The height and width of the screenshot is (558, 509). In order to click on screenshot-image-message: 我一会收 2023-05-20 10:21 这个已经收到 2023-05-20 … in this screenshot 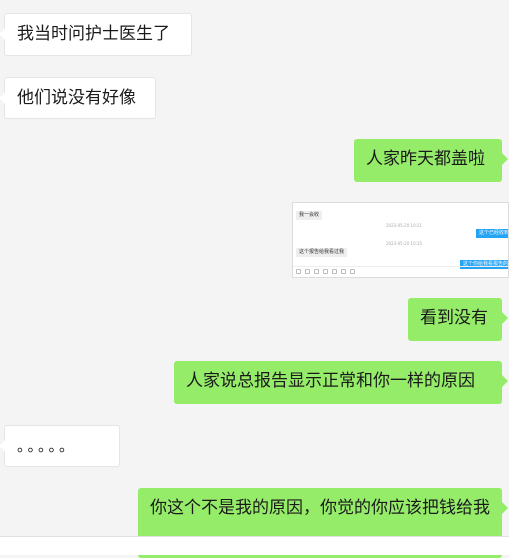, I will do `click(400, 240)`.